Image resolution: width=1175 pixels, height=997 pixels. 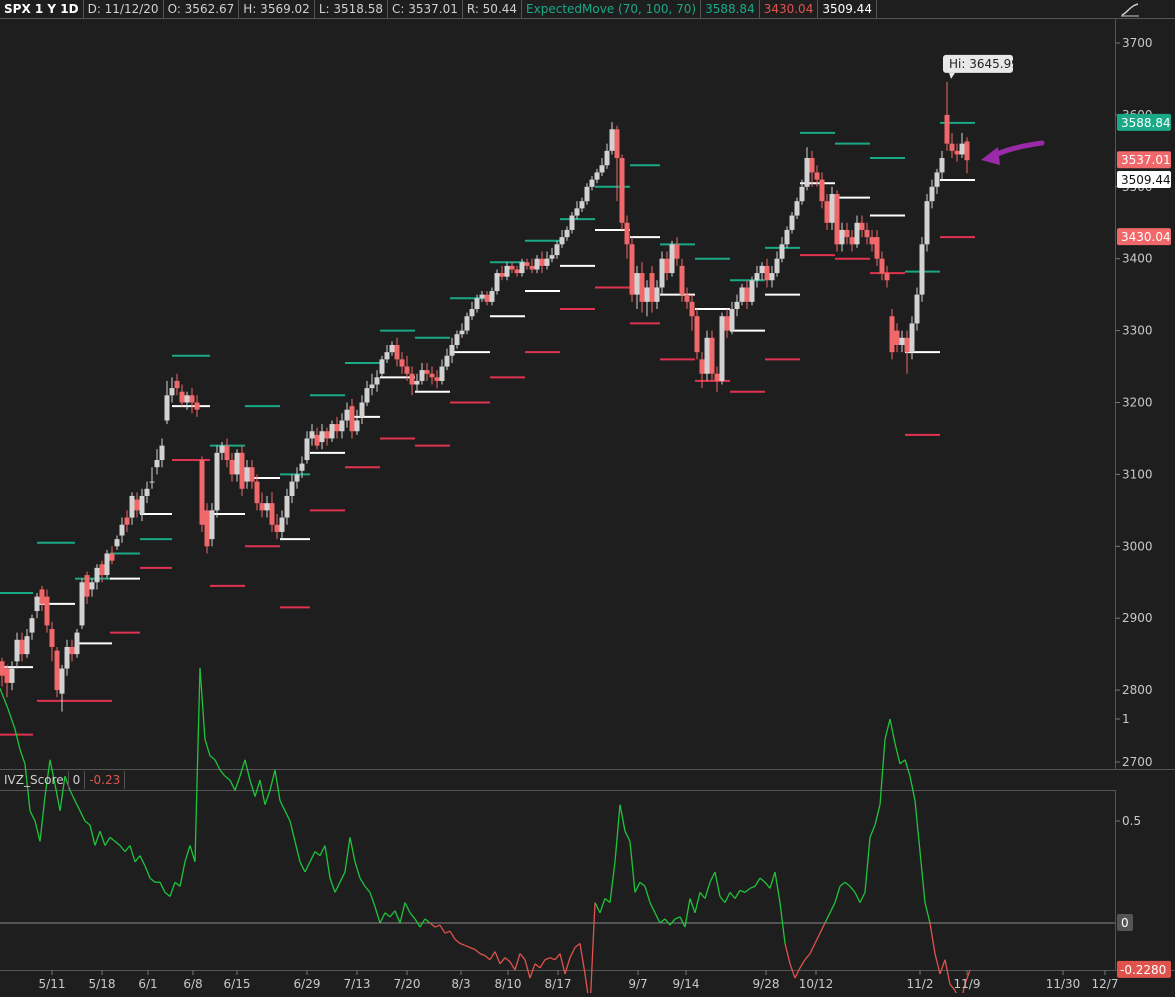 I want to click on symbol-label: SPX 1 Y 1D, so click(x=42, y=9).